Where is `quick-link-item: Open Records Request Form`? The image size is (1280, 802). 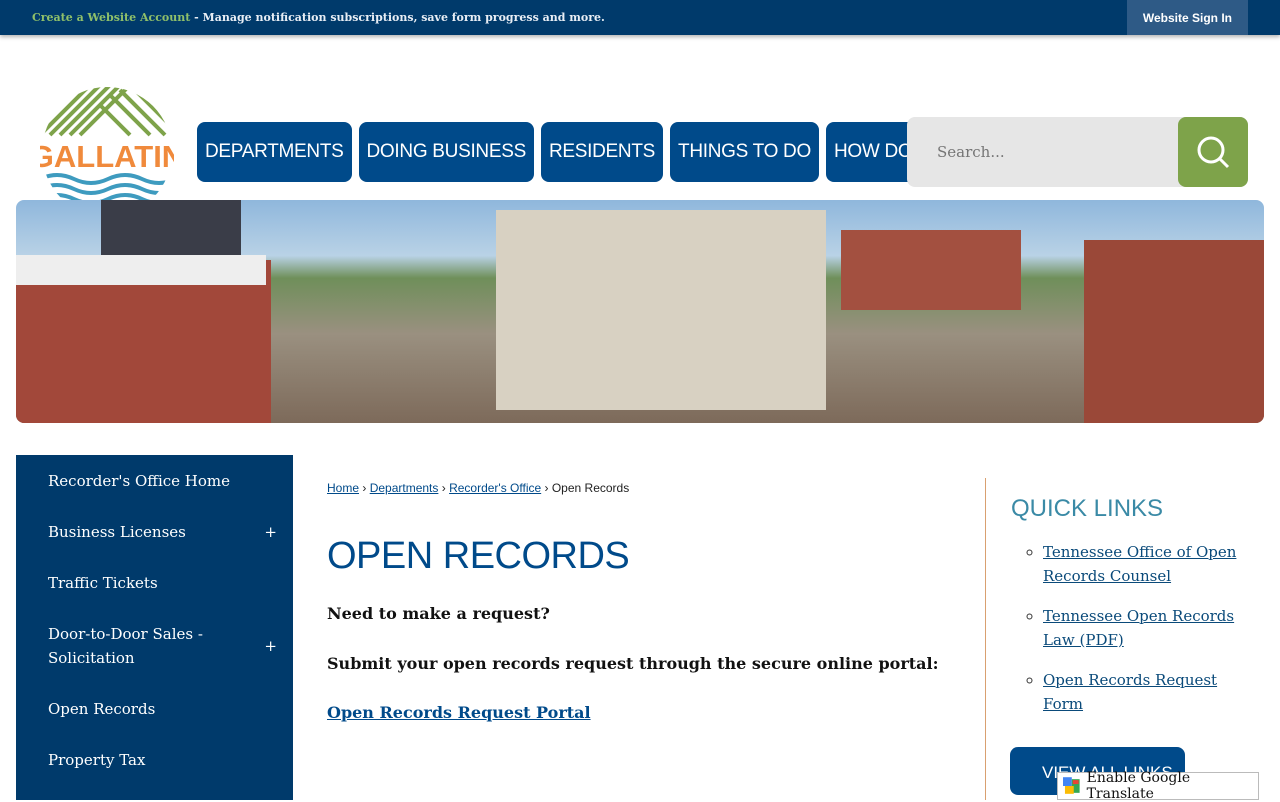
quick-link-item: Open Records Request Form is located at coordinates (1130, 692).